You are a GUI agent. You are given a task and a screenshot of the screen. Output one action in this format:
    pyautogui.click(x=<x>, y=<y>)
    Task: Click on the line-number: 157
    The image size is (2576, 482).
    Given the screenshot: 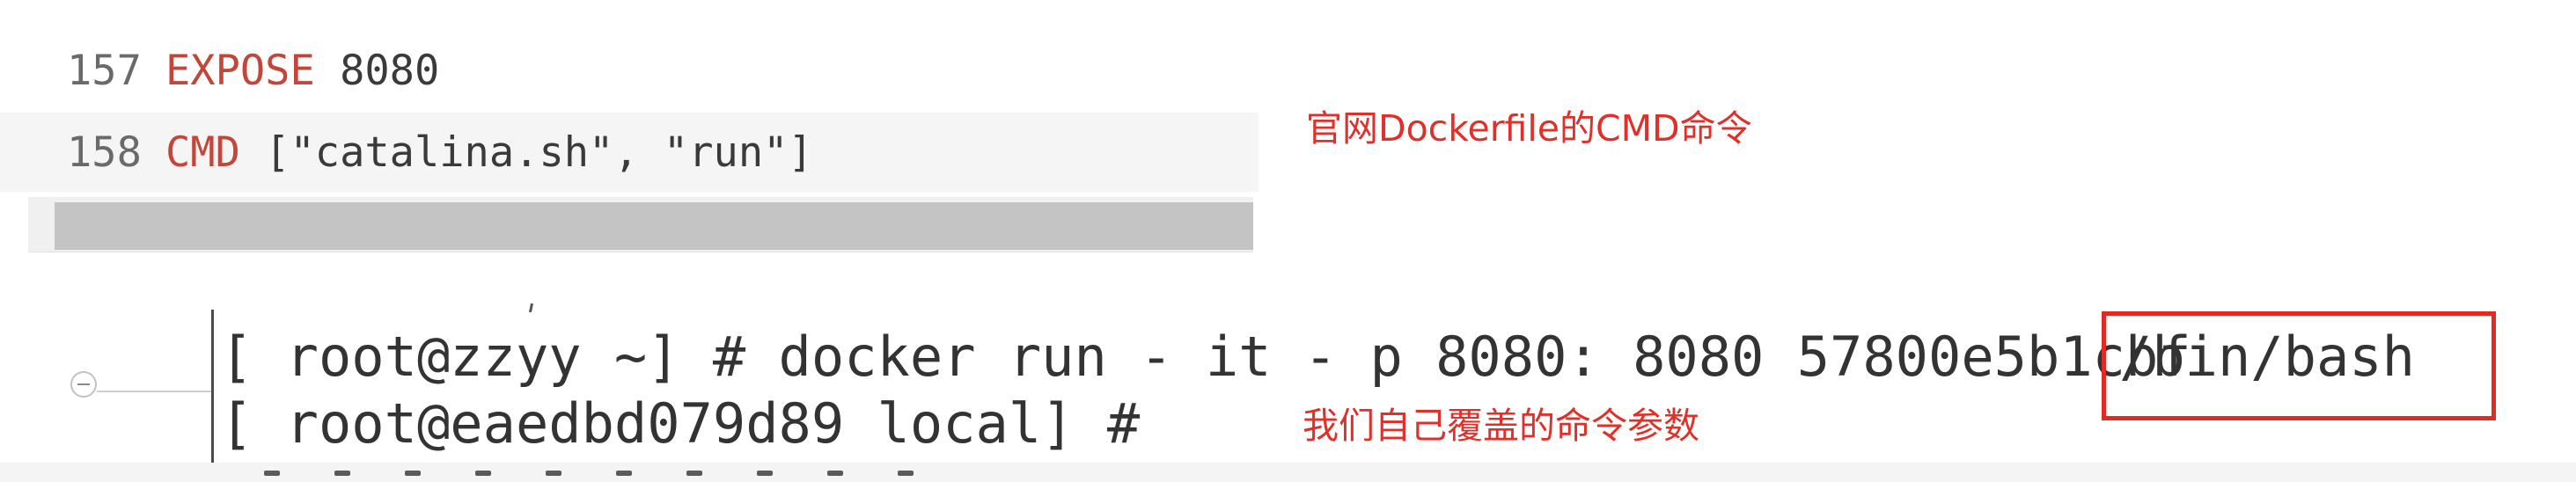 What is the action you would take?
    pyautogui.click(x=104, y=70)
    